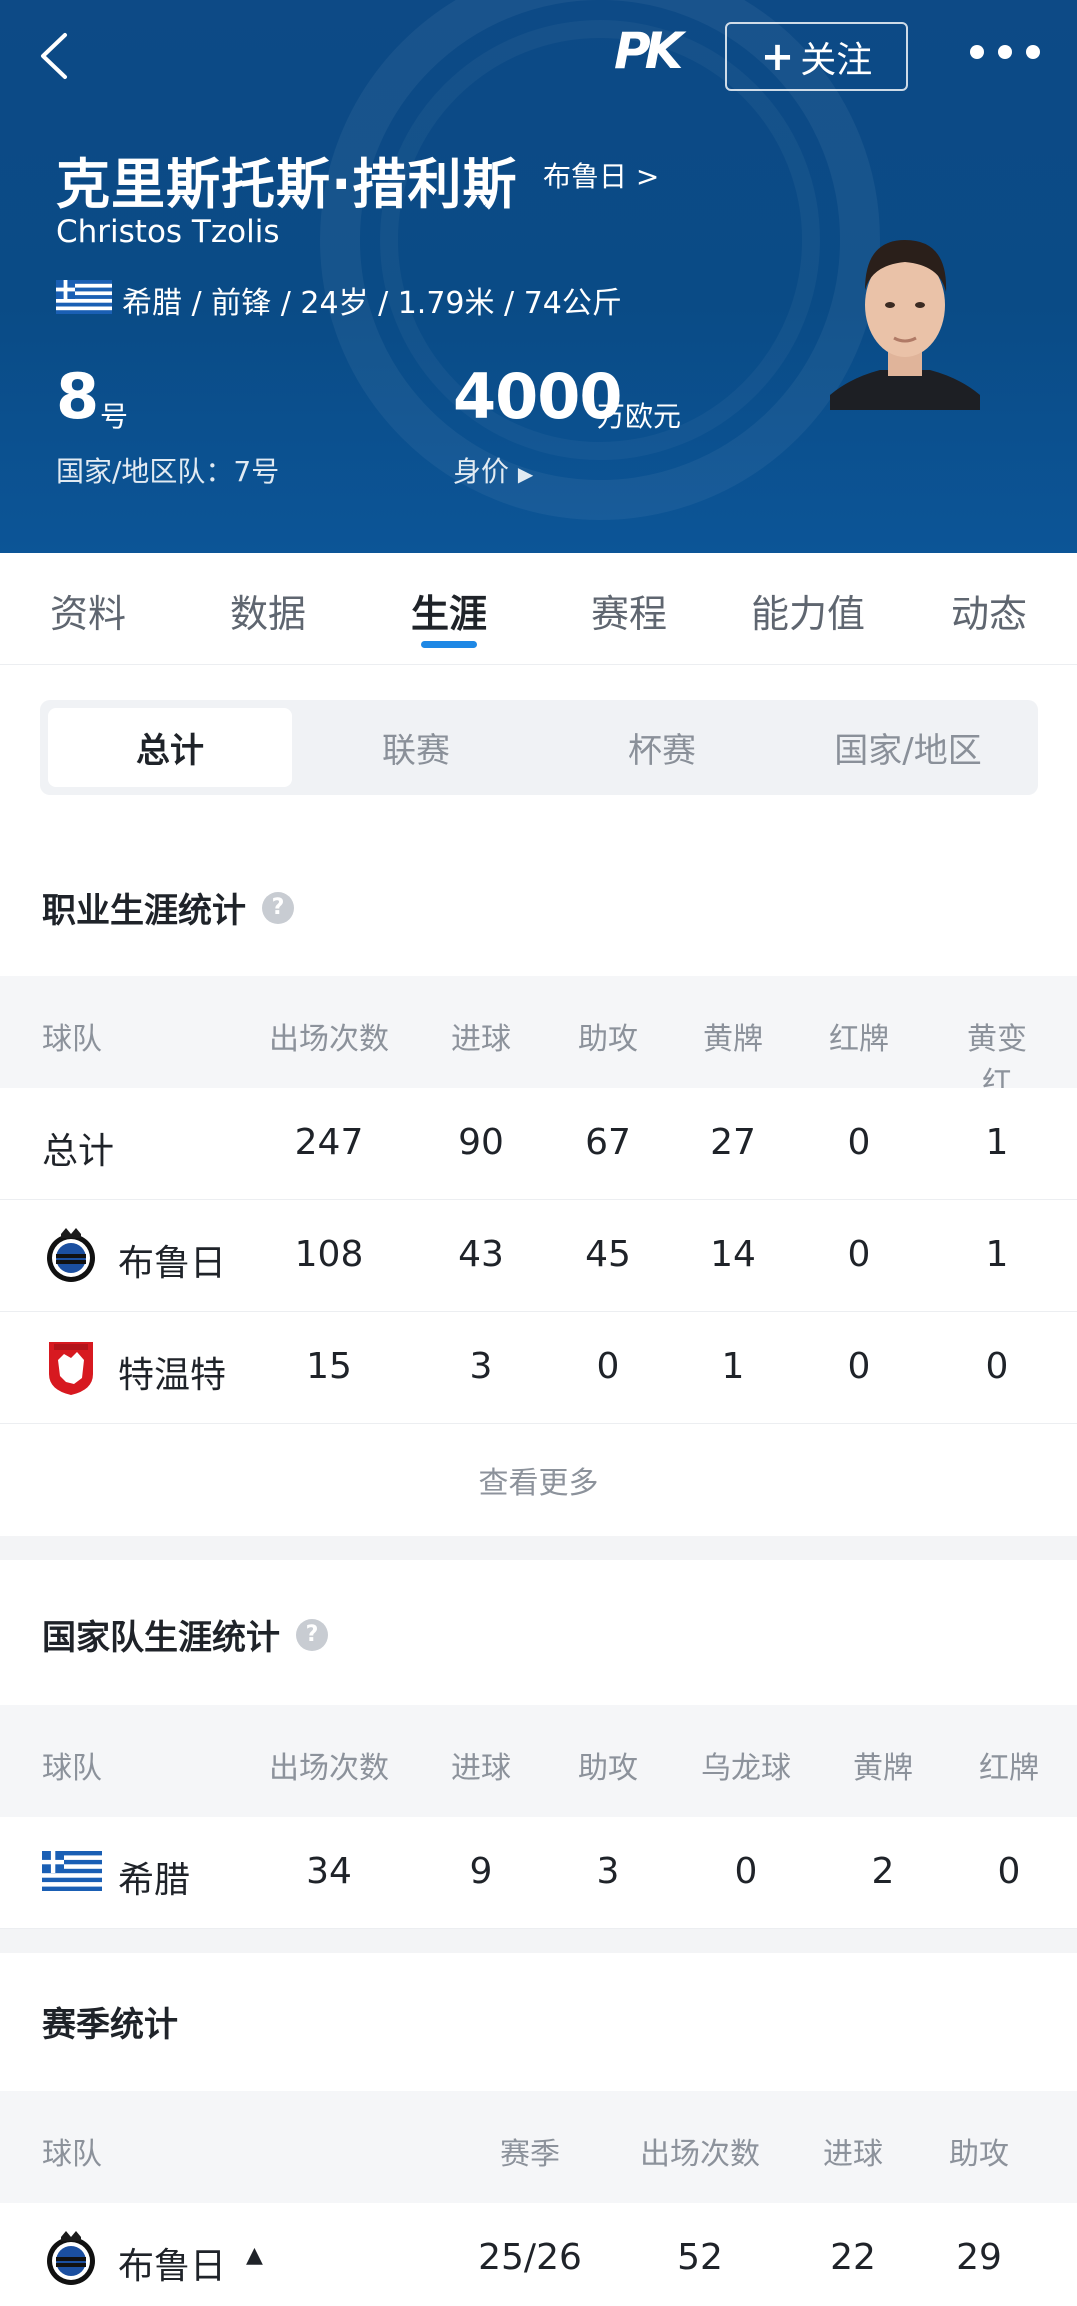  Describe the element at coordinates (746, 1871) in the screenshot. I see `cell-own-goals: 0` at that location.